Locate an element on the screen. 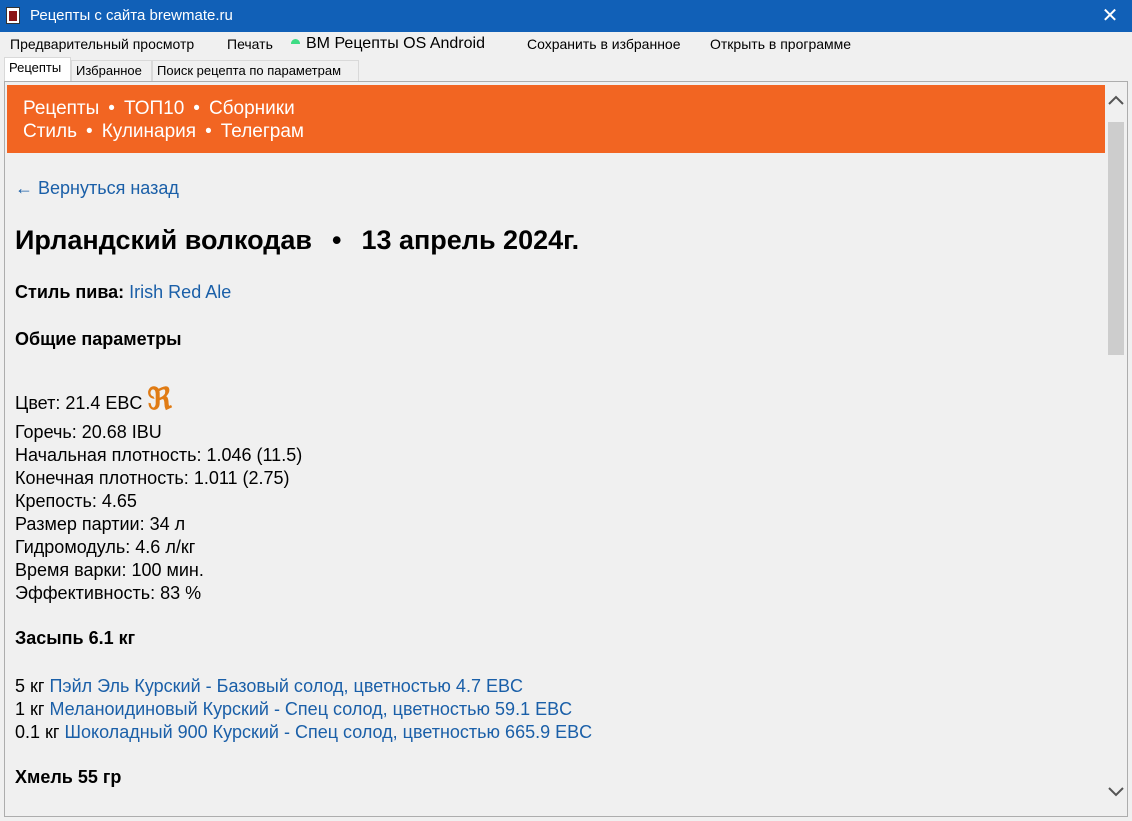  app-icon is located at coordinates (13, 15).